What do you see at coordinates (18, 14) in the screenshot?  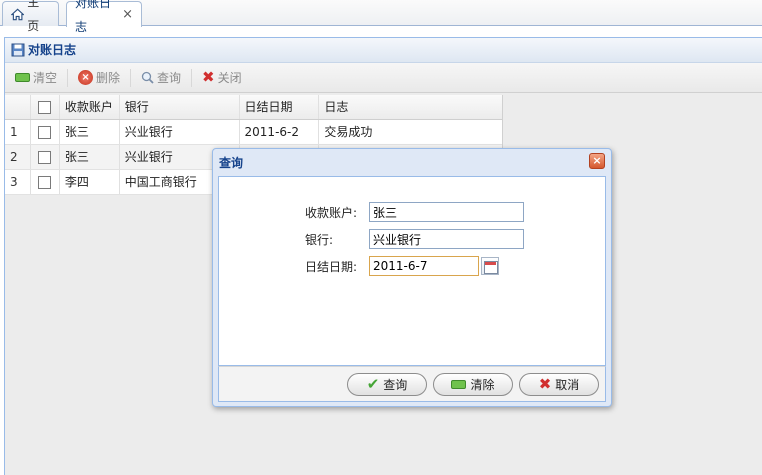 I see `home-icon` at bounding box center [18, 14].